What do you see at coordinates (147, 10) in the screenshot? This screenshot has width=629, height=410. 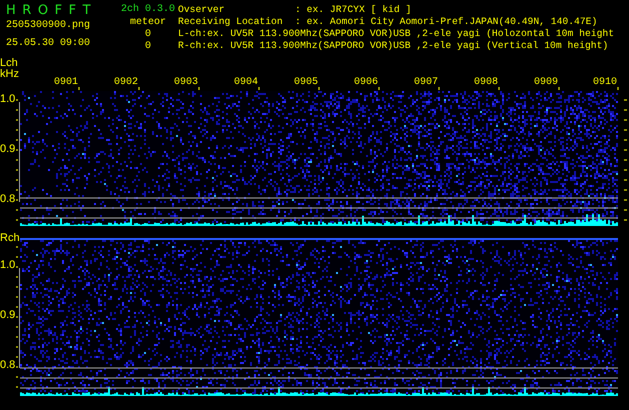 I see `version-label: 2ch 0.3.0` at bounding box center [147, 10].